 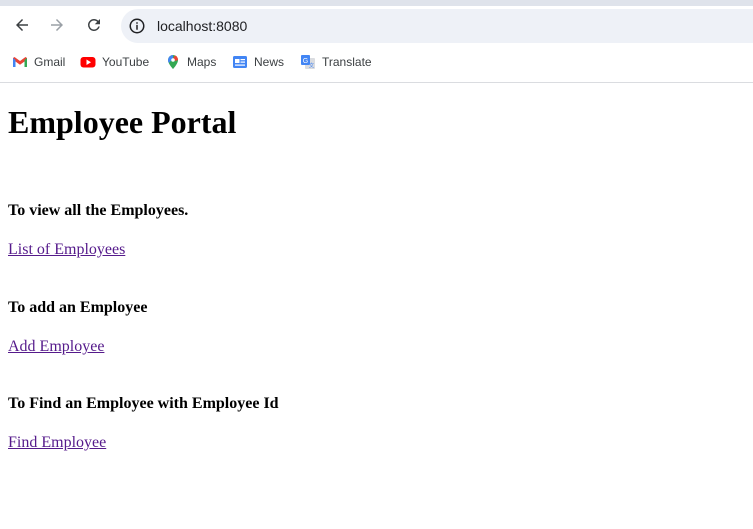 I want to click on bookmark-youtube: YouTube, so click(x=114, y=62).